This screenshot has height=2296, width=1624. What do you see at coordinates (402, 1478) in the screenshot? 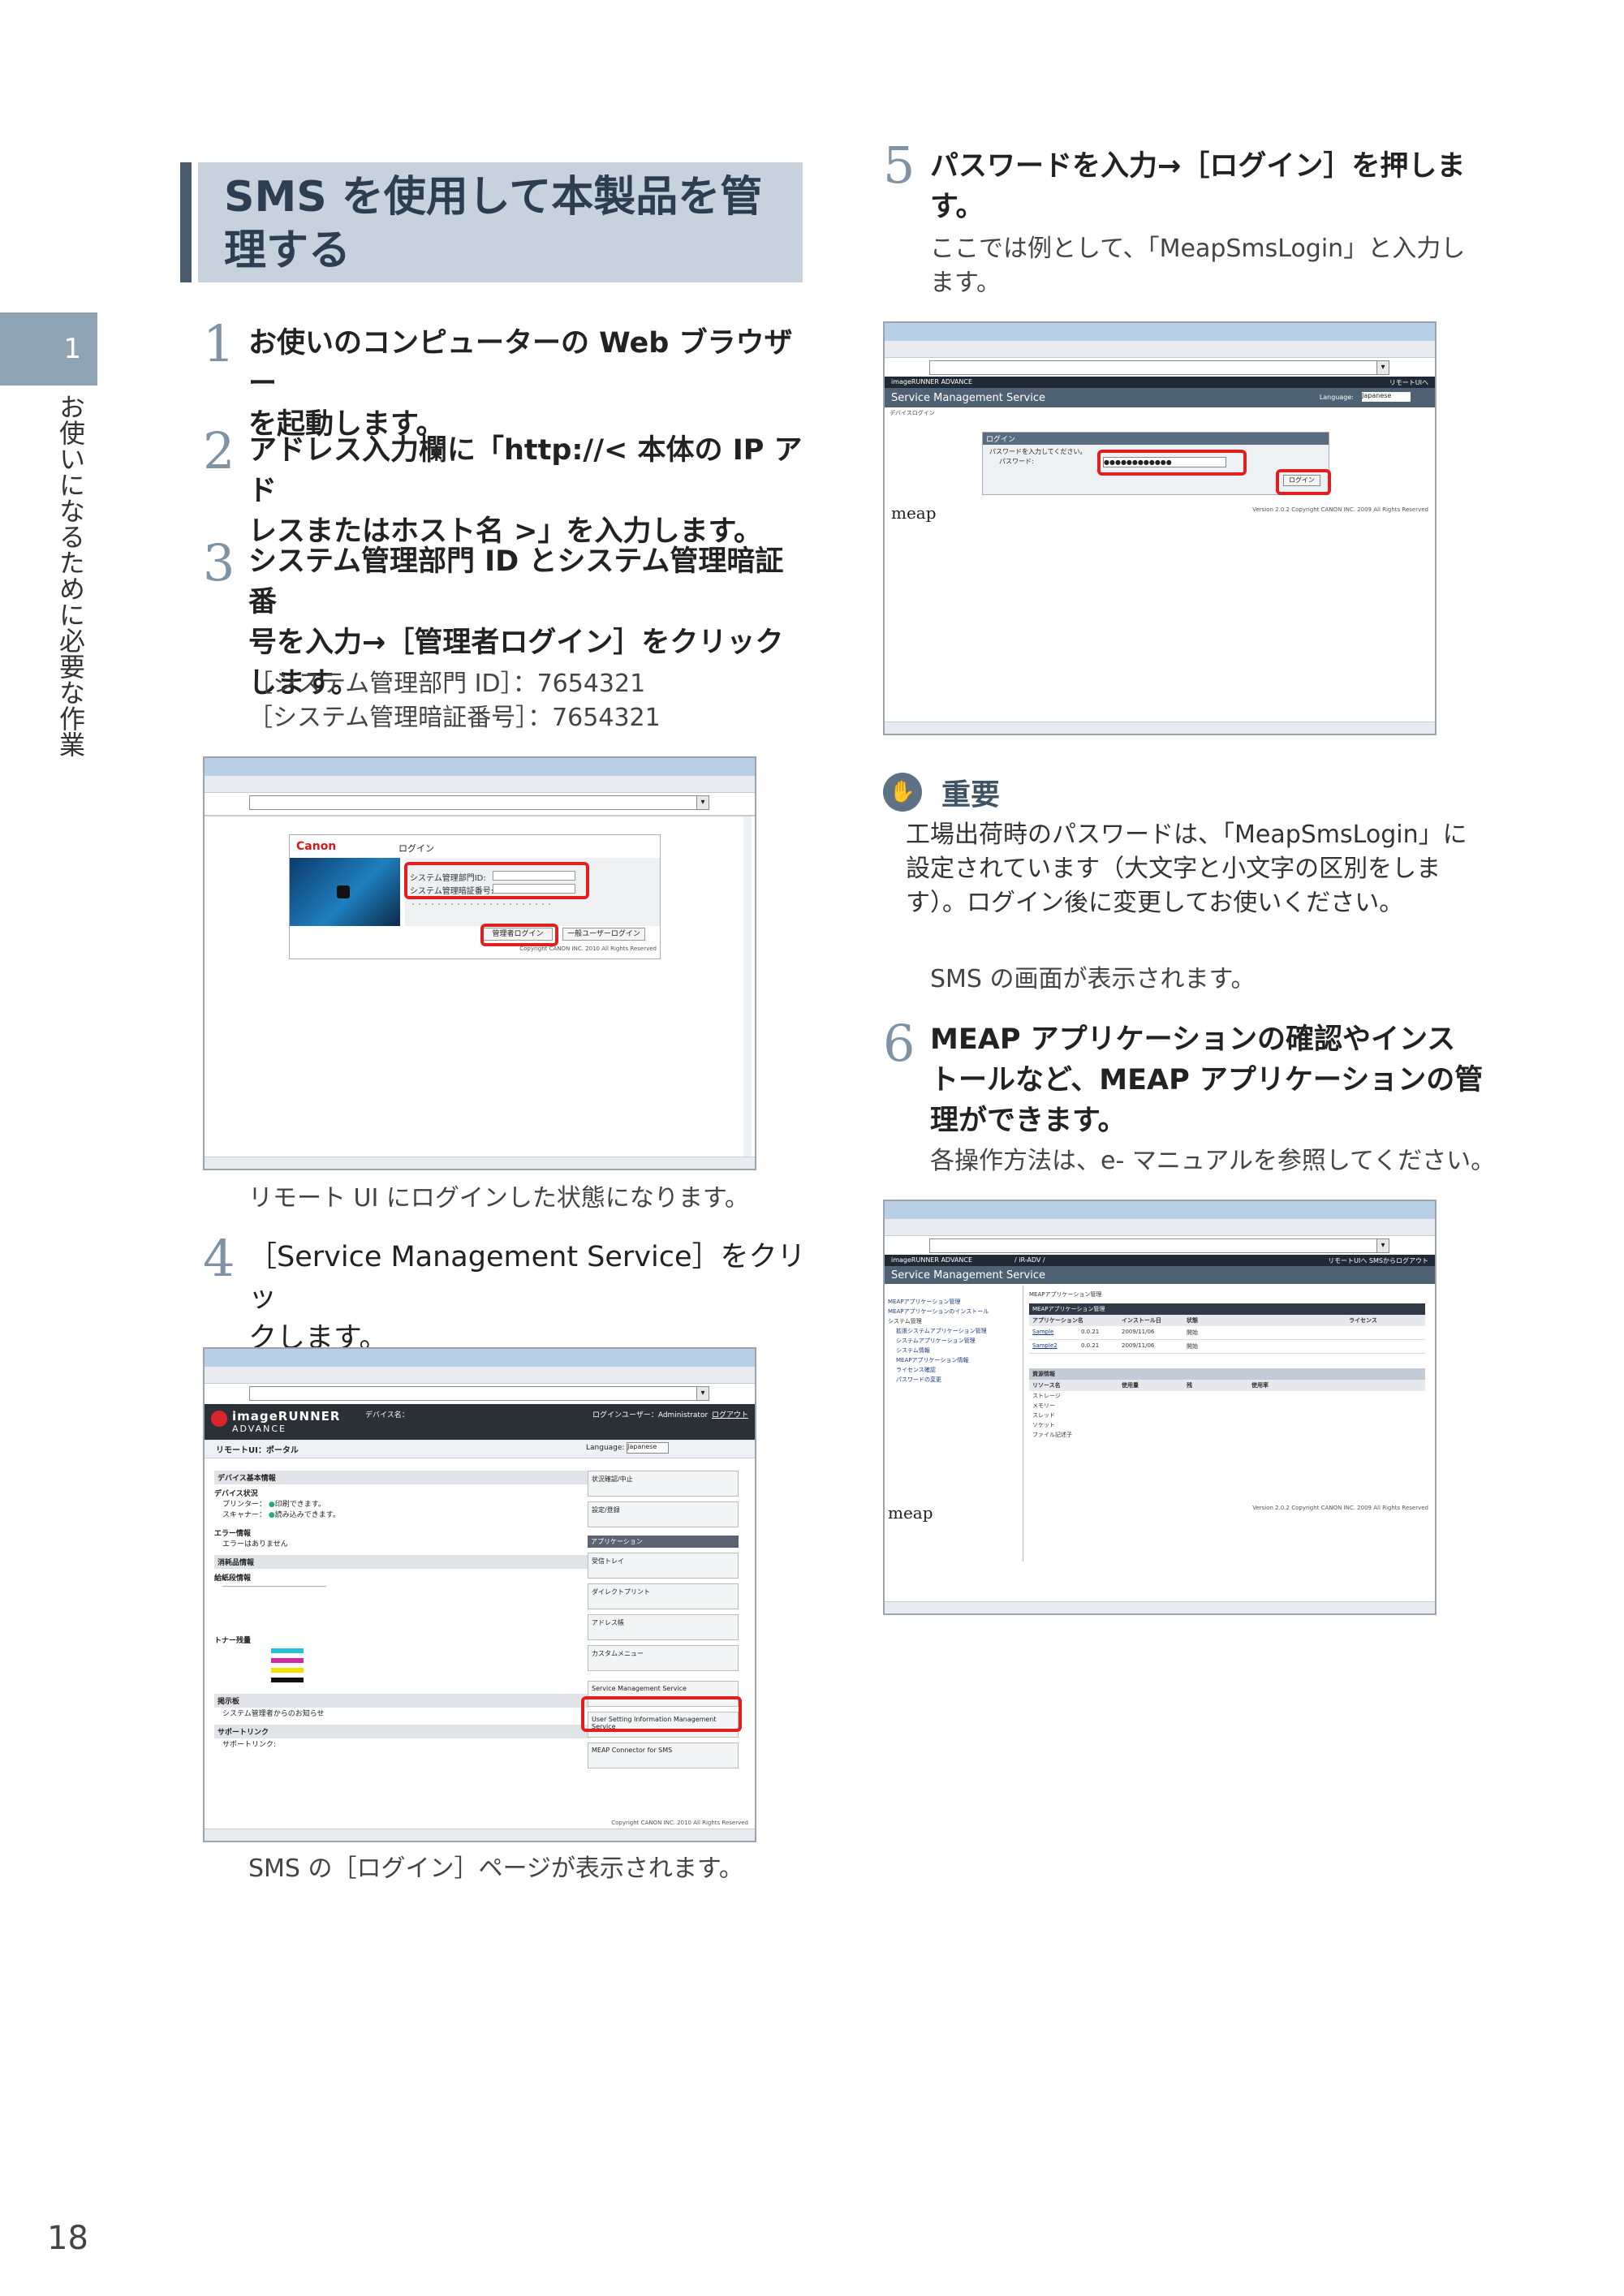
I see `section-header: デバイス基本情報` at bounding box center [402, 1478].